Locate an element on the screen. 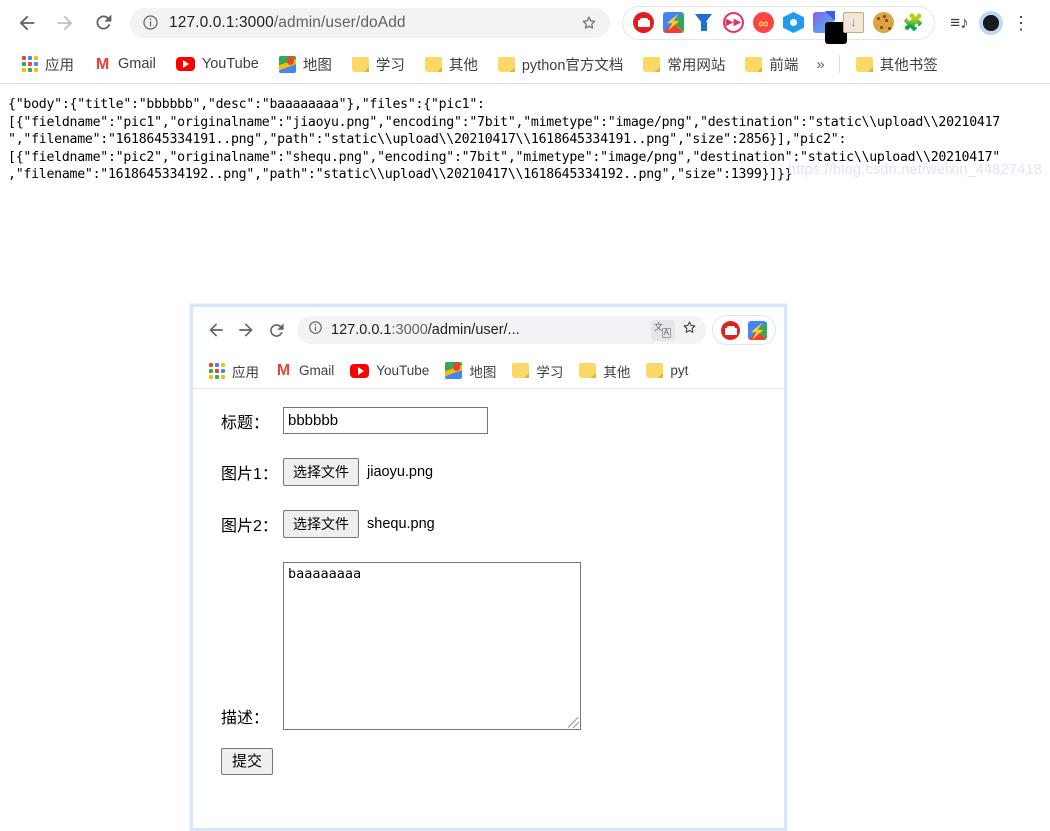  bookmark-folder-frontend: 前端 is located at coordinates (771, 64).